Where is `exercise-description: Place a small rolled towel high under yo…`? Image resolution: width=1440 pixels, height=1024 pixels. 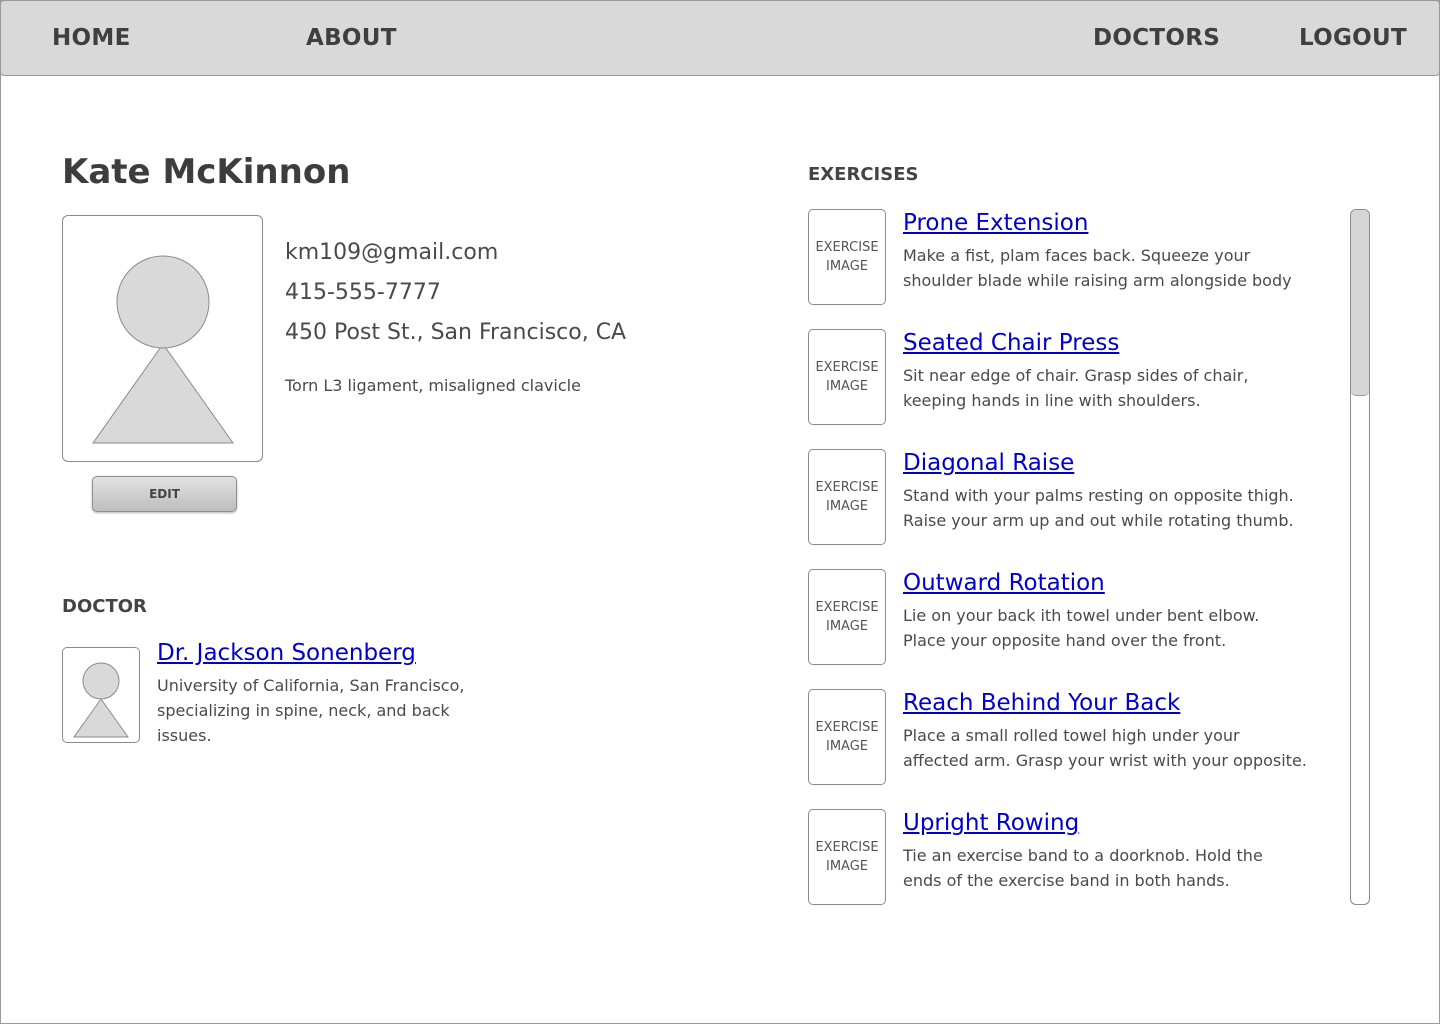 exercise-description: Place a small rolled towel high under yo… is located at coordinates (1118, 748).